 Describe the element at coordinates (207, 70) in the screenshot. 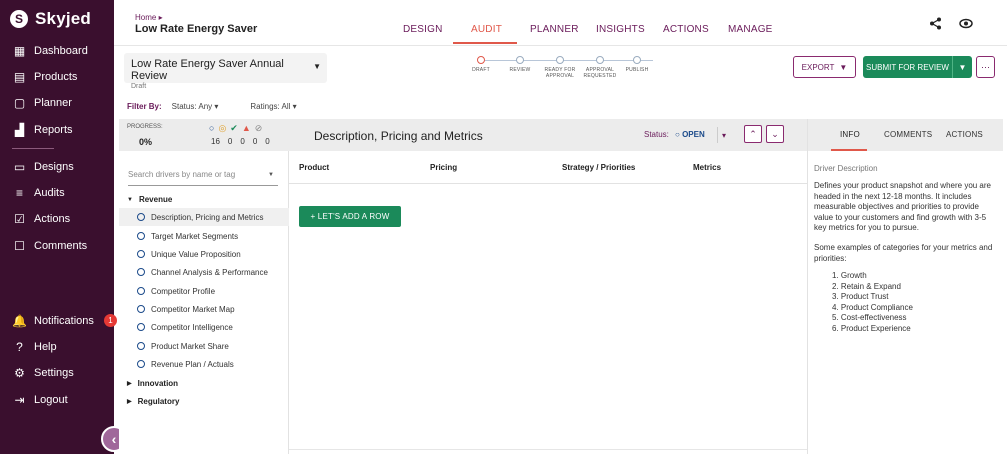

I see `review-title: Low Rate Energy Saver Annual Review` at that location.